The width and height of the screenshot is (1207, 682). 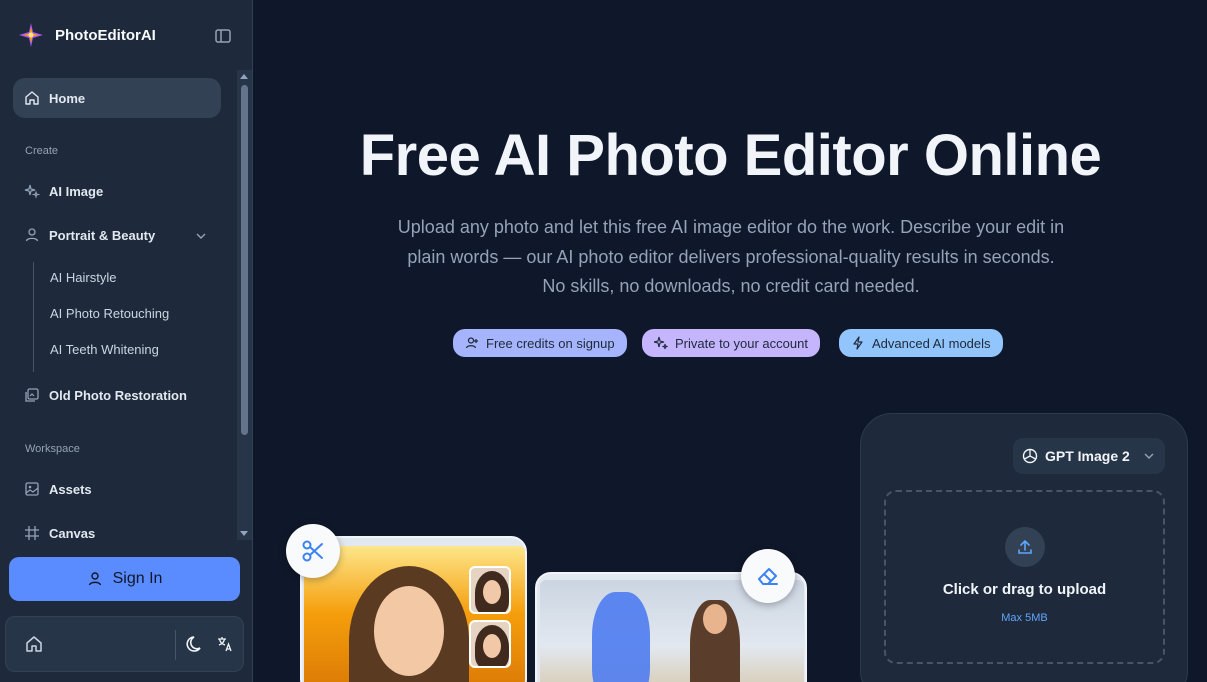 I want to click on sidebar-item-portrait-beauty: Portrait & Beauty, so click(x=117, y=235).